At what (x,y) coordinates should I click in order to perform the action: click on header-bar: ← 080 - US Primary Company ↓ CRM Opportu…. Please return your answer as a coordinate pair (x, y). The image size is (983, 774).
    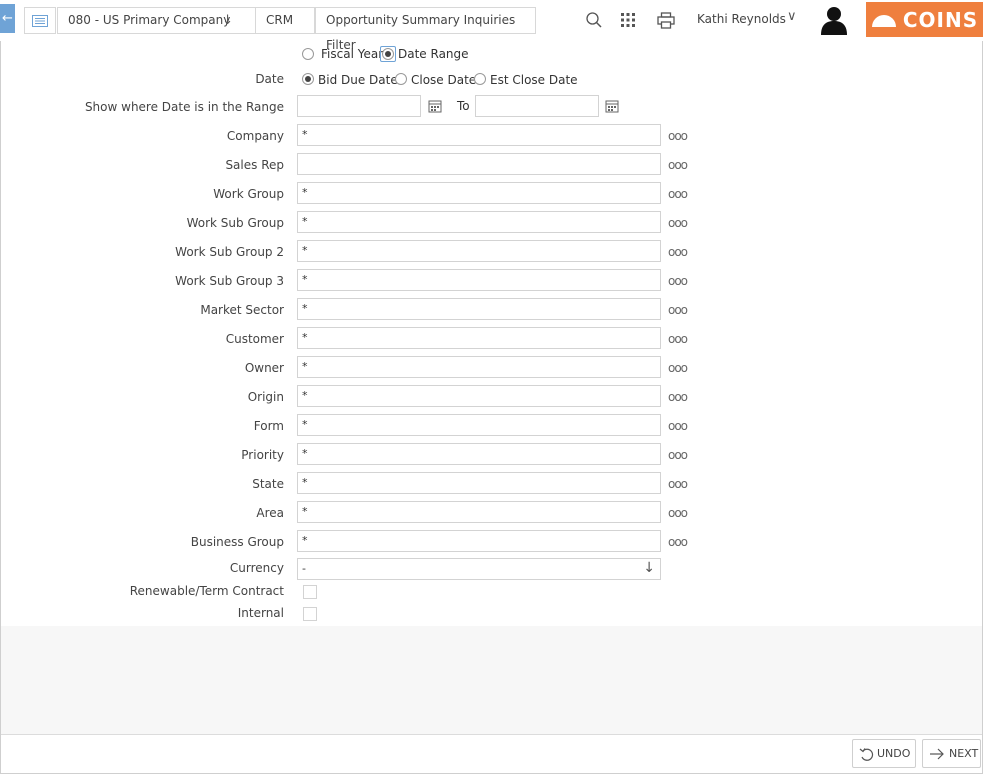
    Looking at the image, I should click on (491, 26).